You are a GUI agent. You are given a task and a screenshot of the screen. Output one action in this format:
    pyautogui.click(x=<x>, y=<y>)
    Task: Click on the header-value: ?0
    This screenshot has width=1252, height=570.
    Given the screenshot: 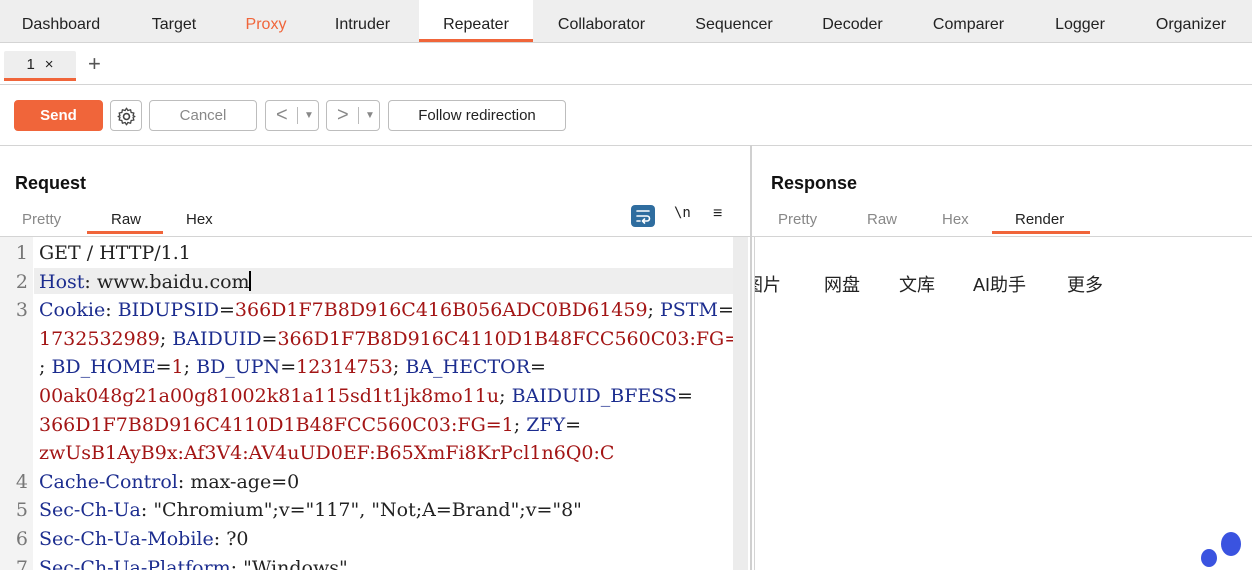 What is the action you would take?
    pyautogui.click(x=237, y=539)
    